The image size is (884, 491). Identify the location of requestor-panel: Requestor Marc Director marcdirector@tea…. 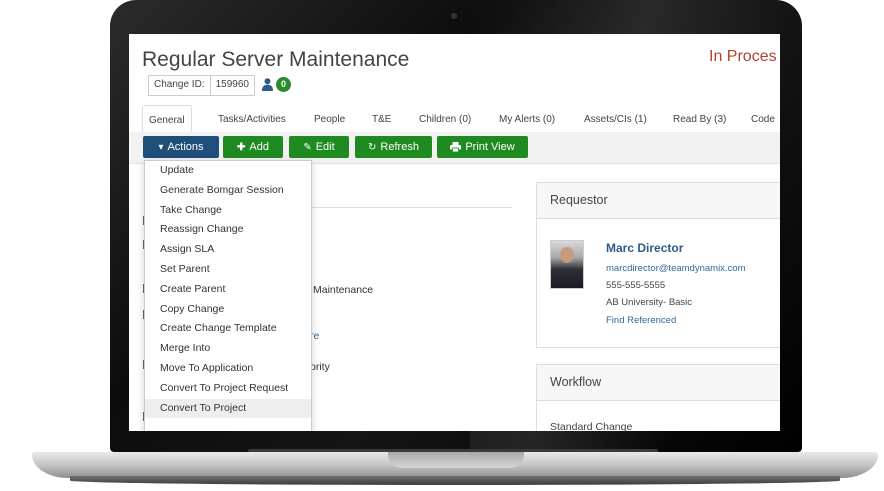
(658, 265).